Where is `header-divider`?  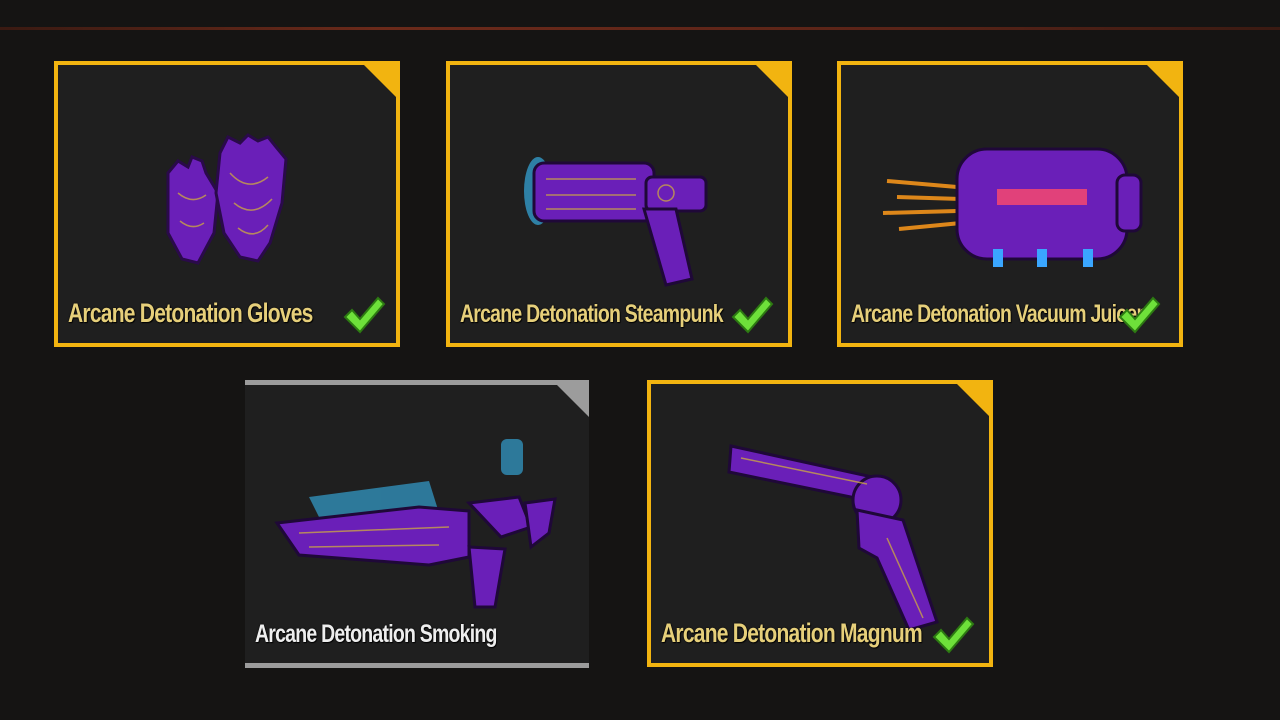 header-divider is located at coordinates (640, 28).